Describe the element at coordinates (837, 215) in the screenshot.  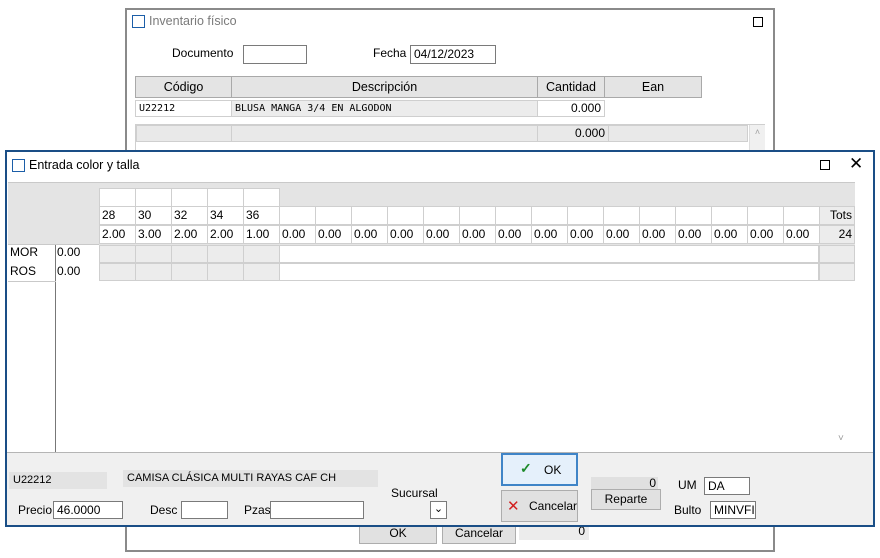
I see `tots-label: Tots` at that location.